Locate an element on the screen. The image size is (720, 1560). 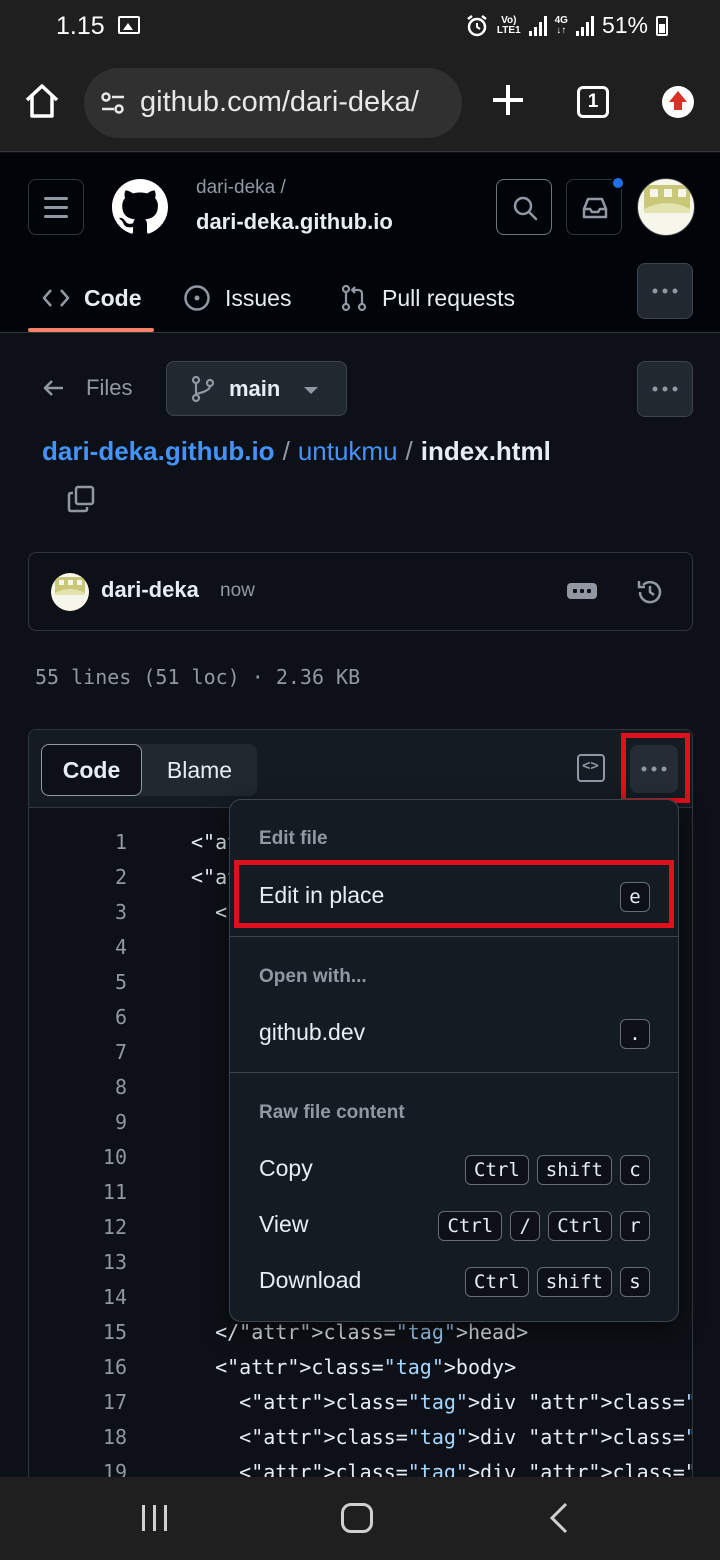
copy-shortcut: Ctrl shift c is located at coordinates (557, 1170).